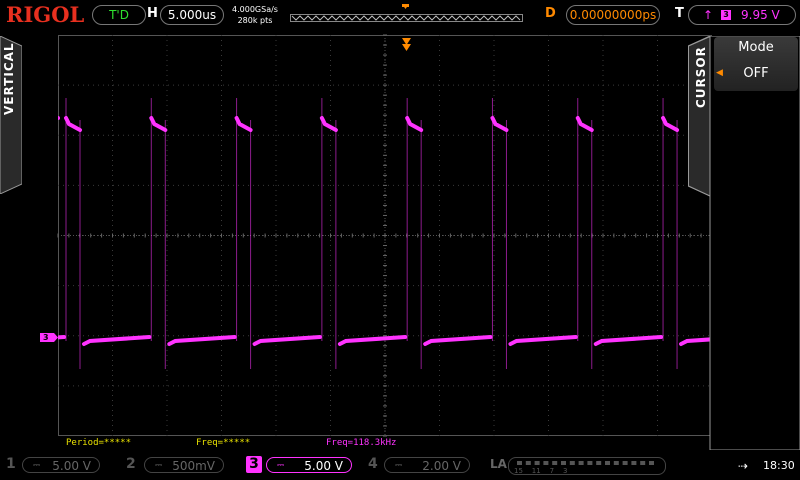 The height and width of the screenshot is (480, 800). I want to click on la-label: LA, so click(498, 464).